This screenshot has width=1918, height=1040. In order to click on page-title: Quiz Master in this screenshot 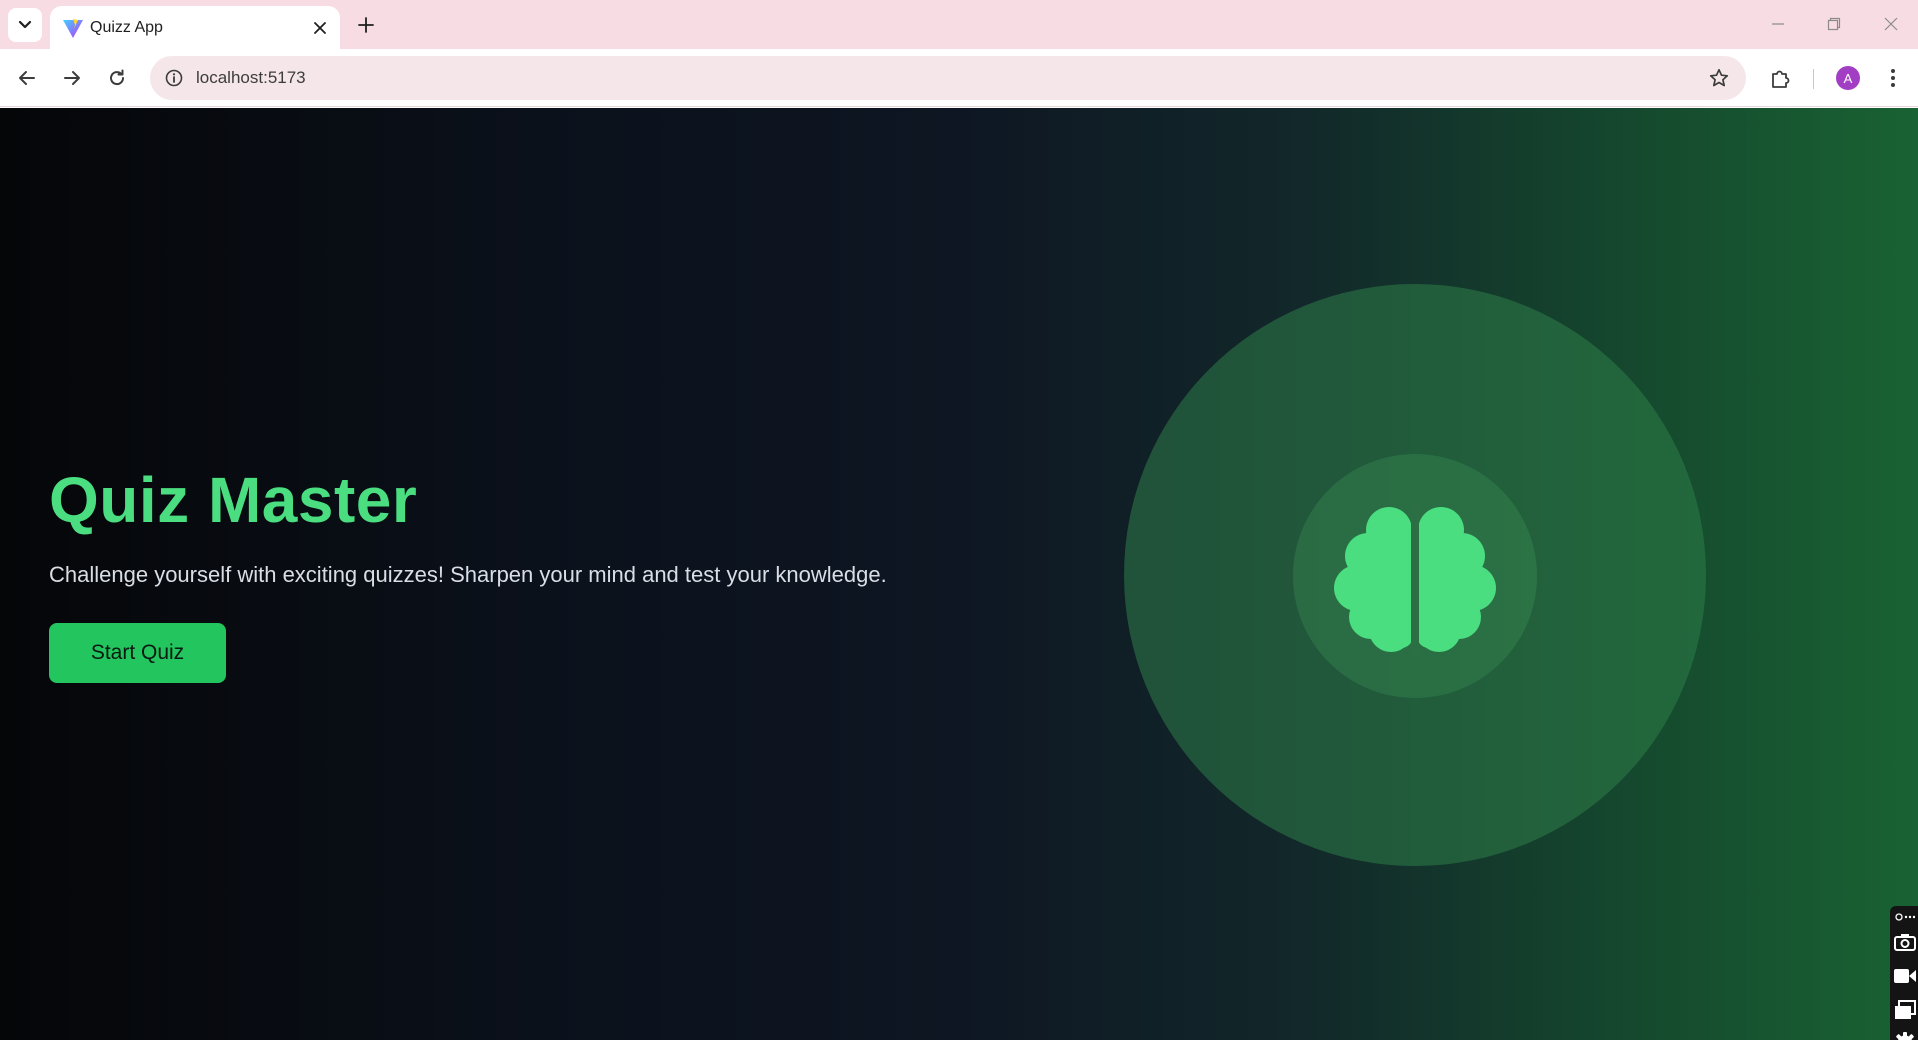, I will do `click(233, 500)`.